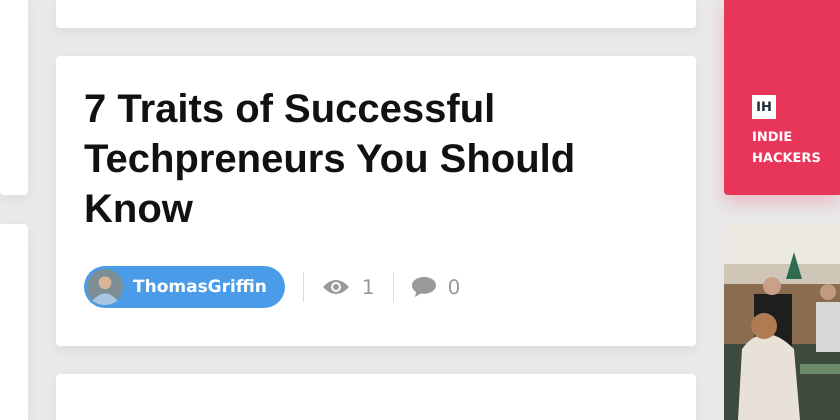 Image resolution: width=840 pixels, height=420 pixels. What do you see at coordinates (105, 287) in the screenshot?
I see `avatar-icon` at bounding box center [105, 287].